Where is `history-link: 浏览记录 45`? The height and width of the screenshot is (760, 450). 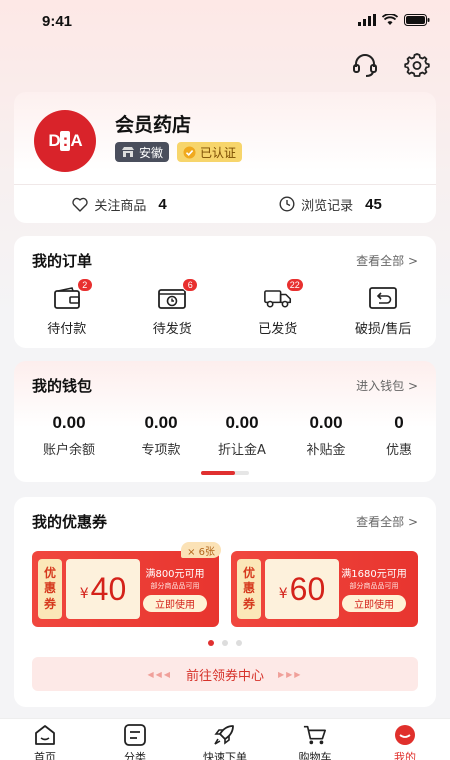
history-link: 浏览记录 45 is located at coordinates (330, 204).